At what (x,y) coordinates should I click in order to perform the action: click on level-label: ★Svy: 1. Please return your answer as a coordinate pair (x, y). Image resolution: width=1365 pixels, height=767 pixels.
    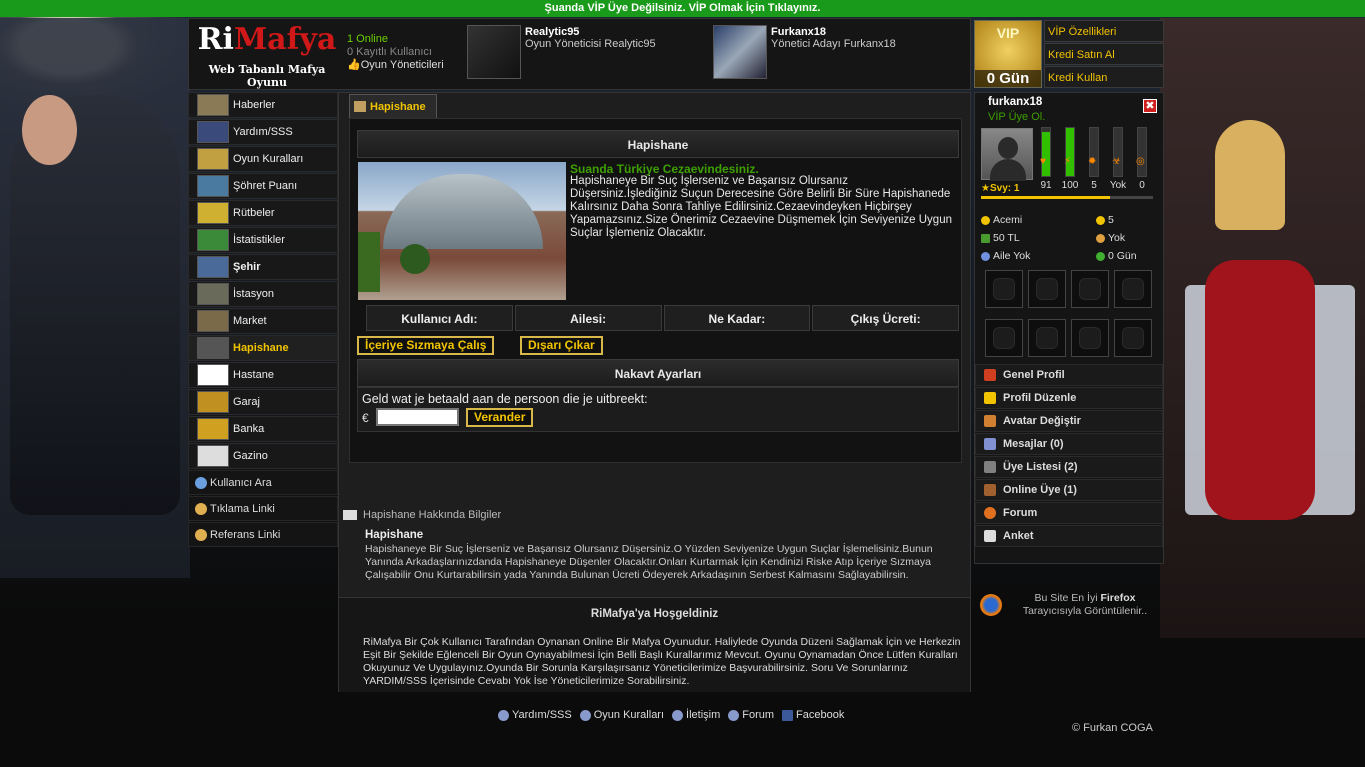
    Looking at the image, I should click on (1000, 188).